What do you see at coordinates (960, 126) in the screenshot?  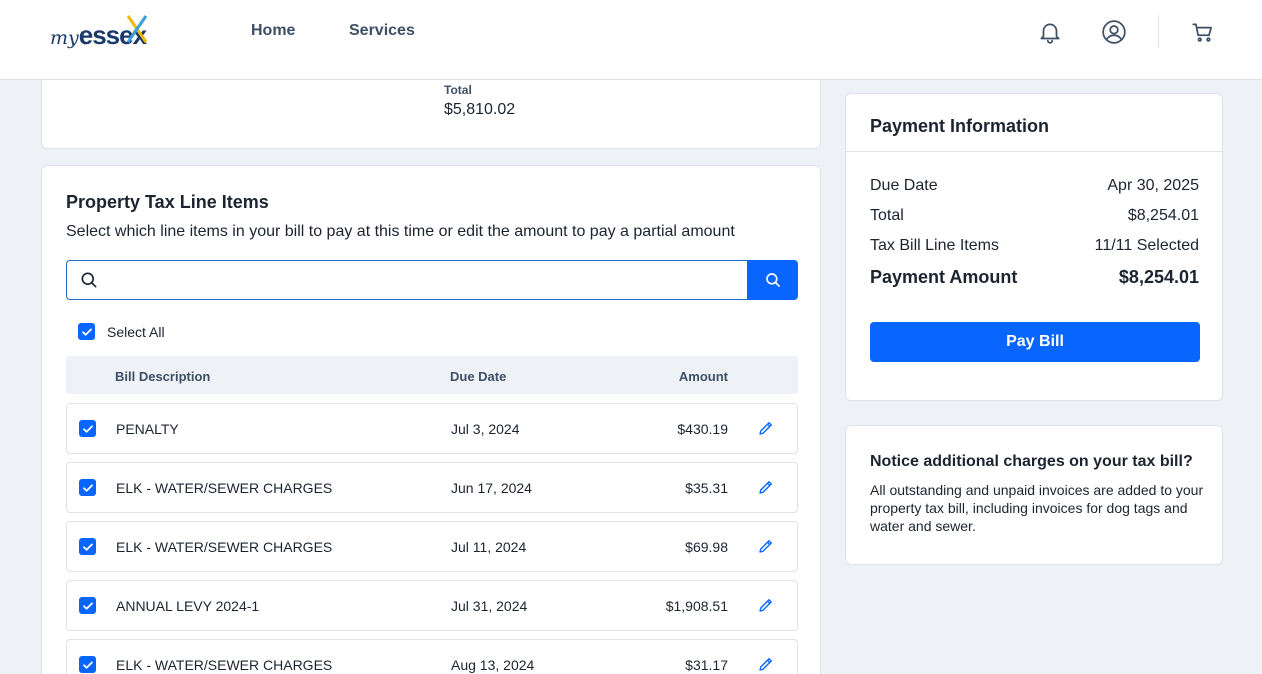 I see `payment-title: Payment Information` at bounding box center [960, 126].